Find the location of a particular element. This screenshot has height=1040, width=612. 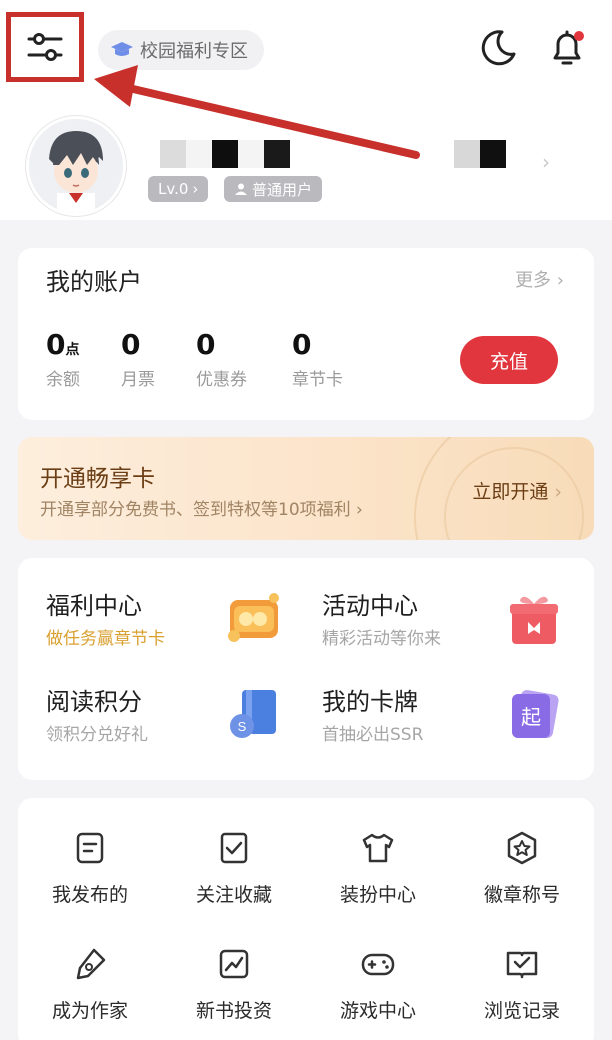

vip-title: 开通畅享卡 is located at coordinates (97, 479).